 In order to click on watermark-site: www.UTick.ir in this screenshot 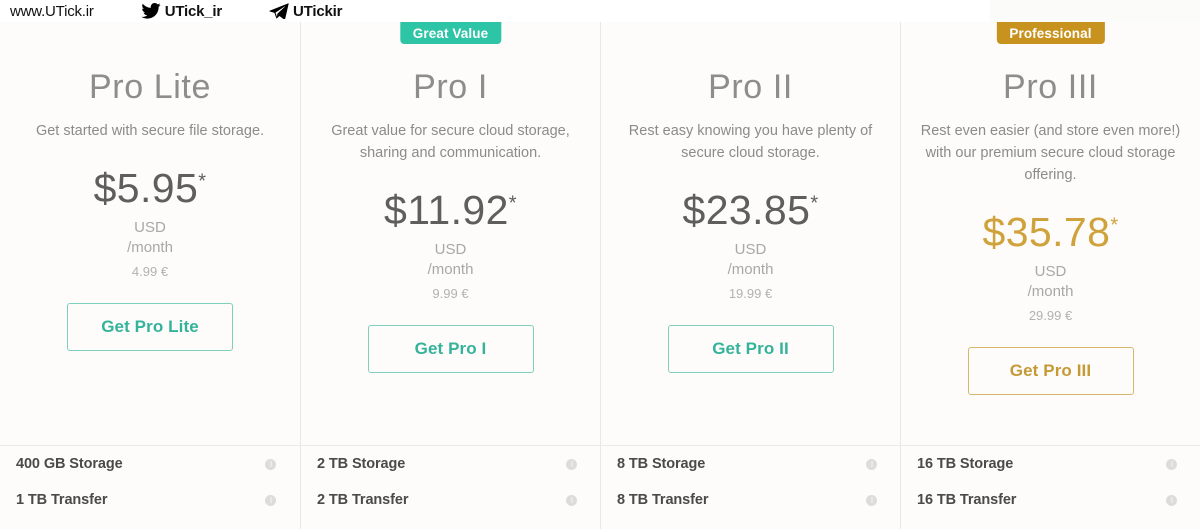, I will do `click(52, 11)`.